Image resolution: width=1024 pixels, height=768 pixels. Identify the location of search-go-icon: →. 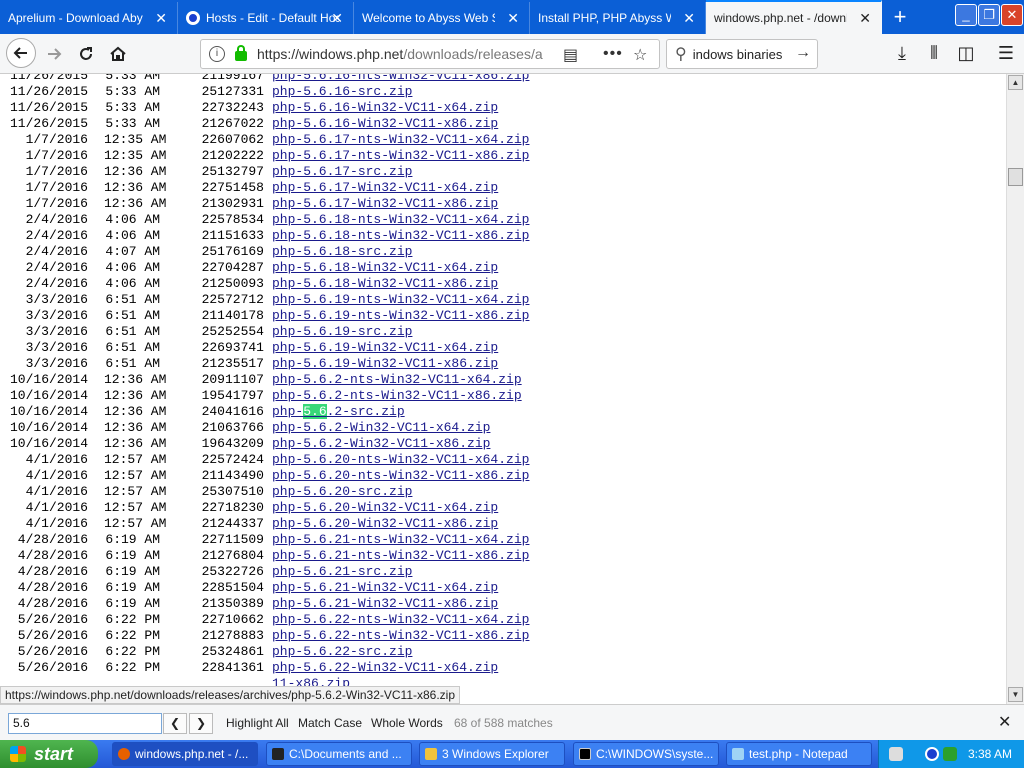
(803, 53).